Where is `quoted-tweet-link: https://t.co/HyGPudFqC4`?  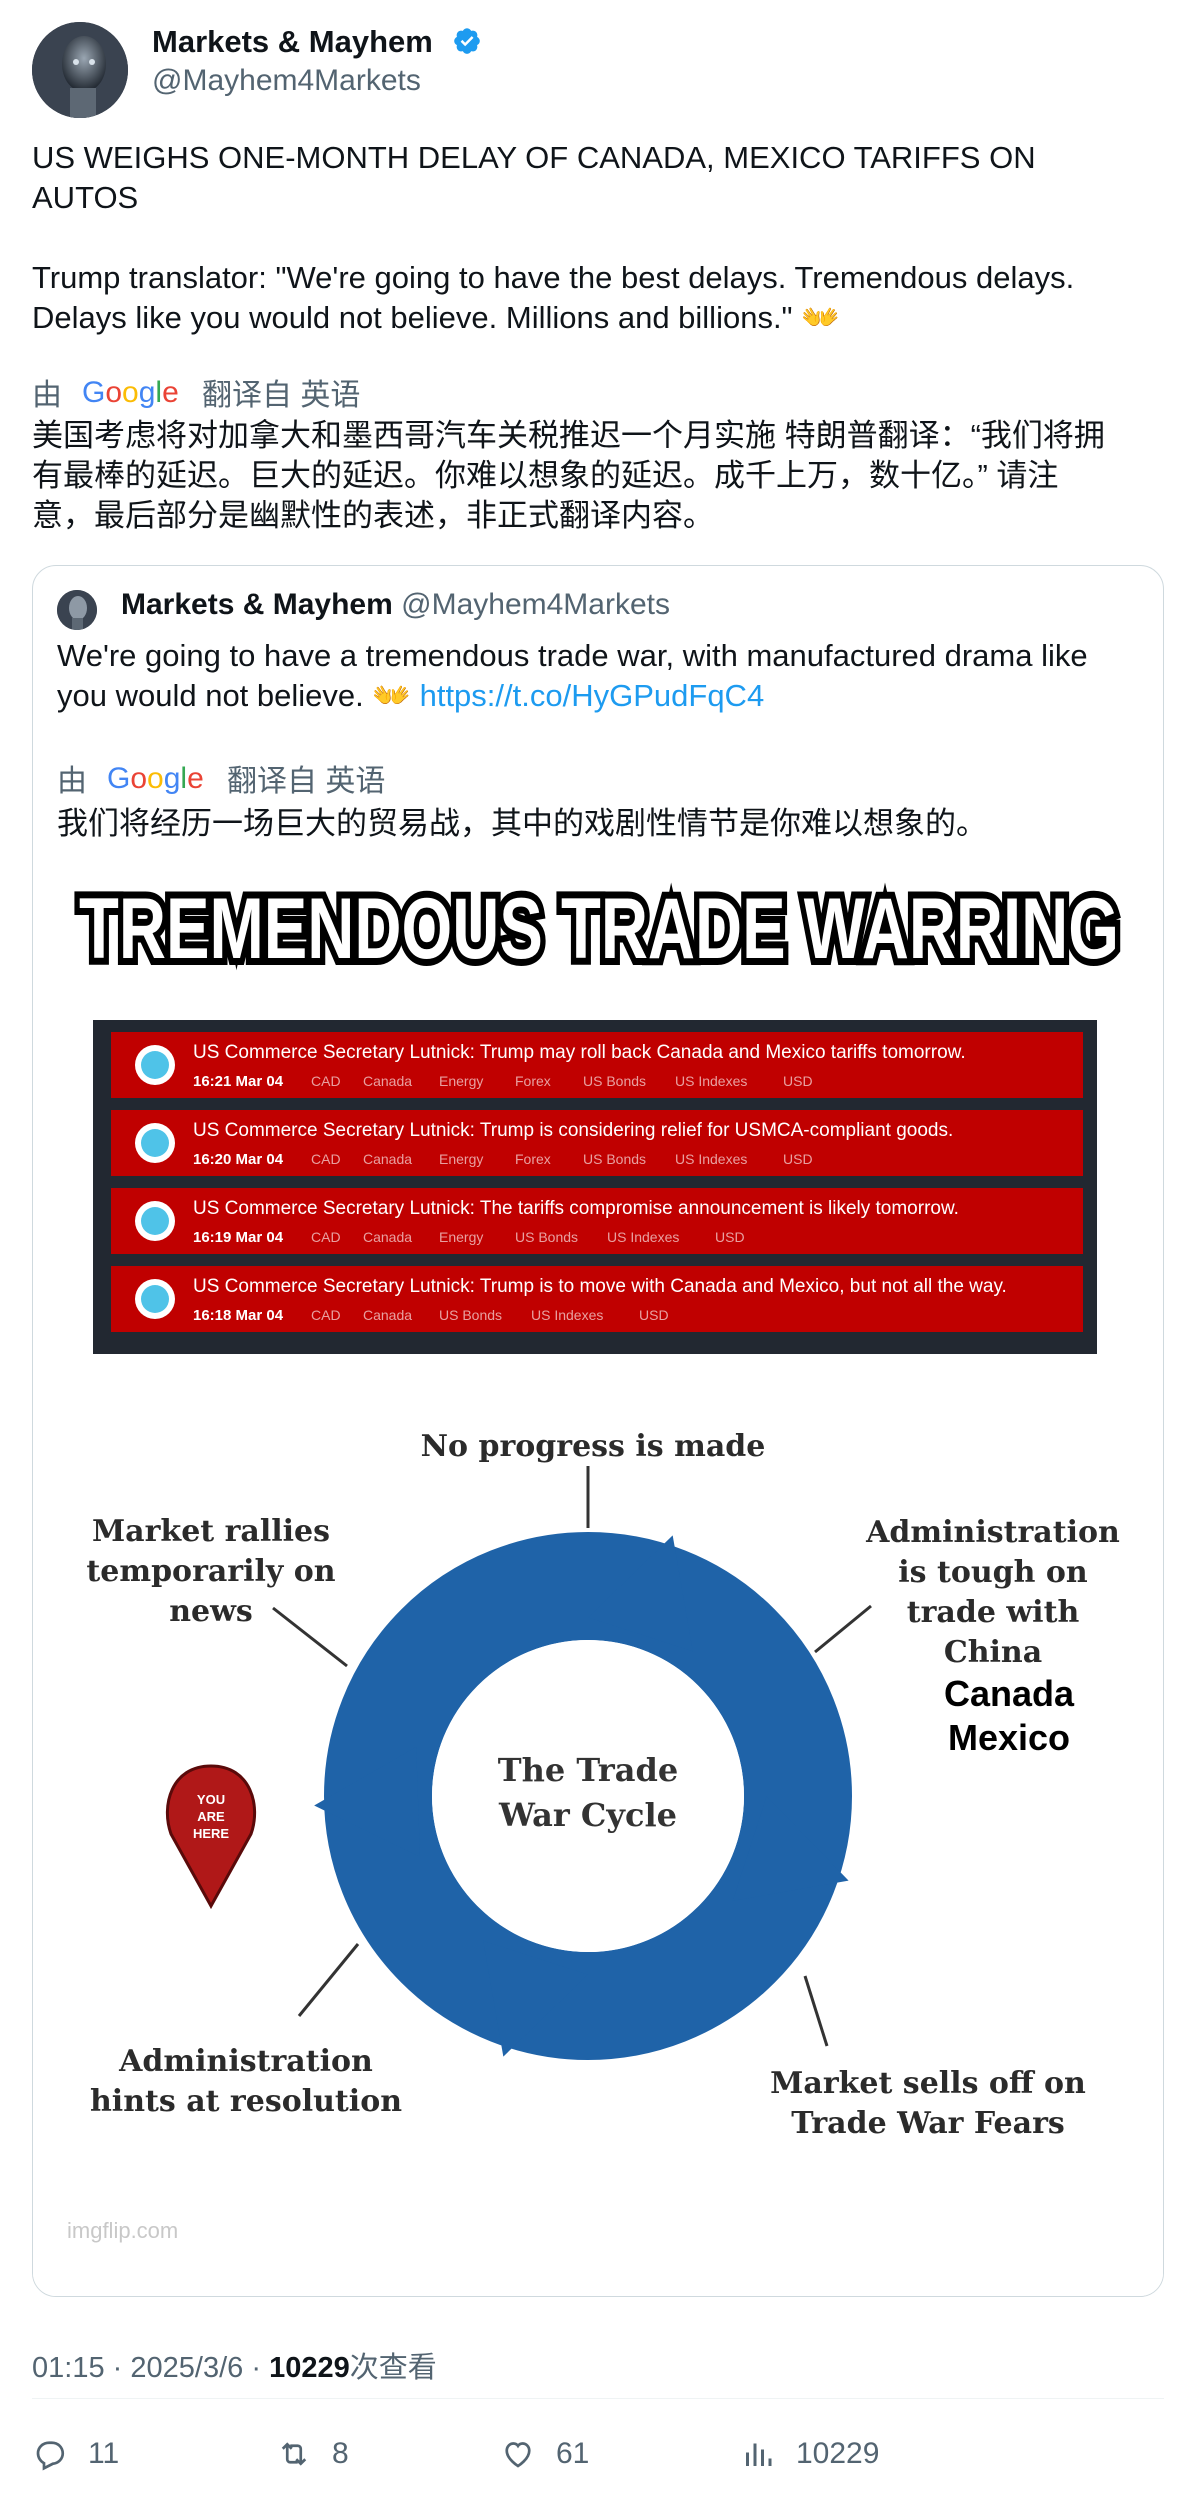 quoted-tweet-link: https://t.co/HyGPudFqC4 is located at coordinates (592, 695).